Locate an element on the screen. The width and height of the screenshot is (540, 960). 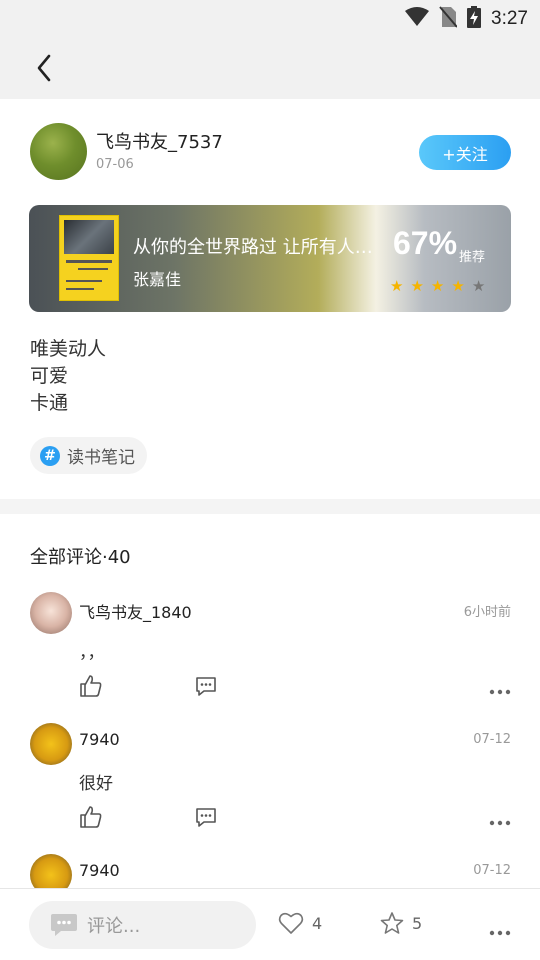
tag-line: 唯美动人 is located at coordinates (68, 349).